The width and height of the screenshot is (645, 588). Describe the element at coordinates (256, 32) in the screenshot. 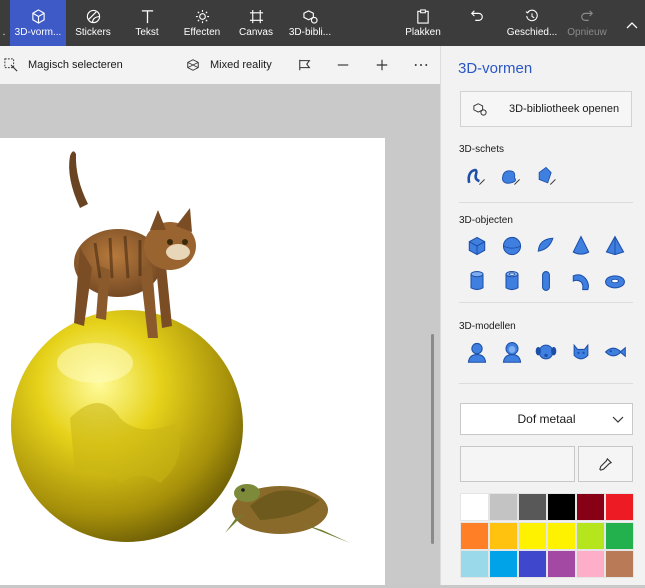

I see `tool-label: Canvas` at that location.